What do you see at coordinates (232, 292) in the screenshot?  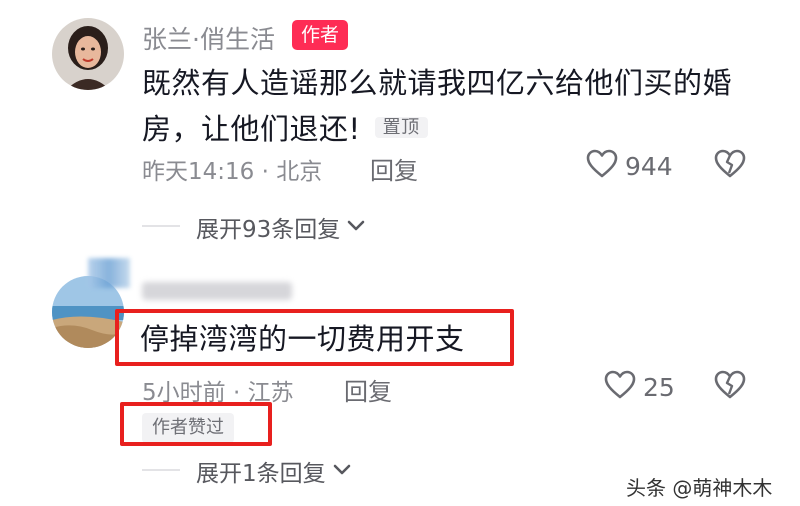 I see `username-commenter` at bounding box center [232, 292].